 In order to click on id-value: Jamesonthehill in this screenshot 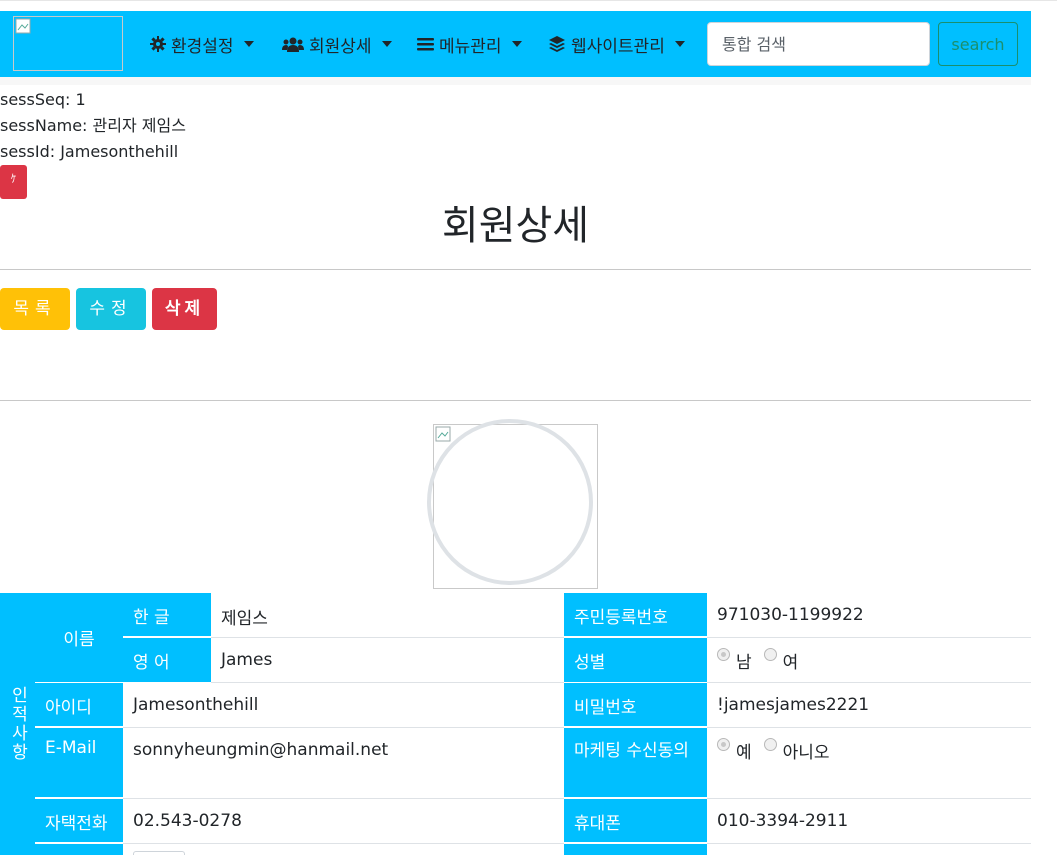, I will do `click(343, 705)`.